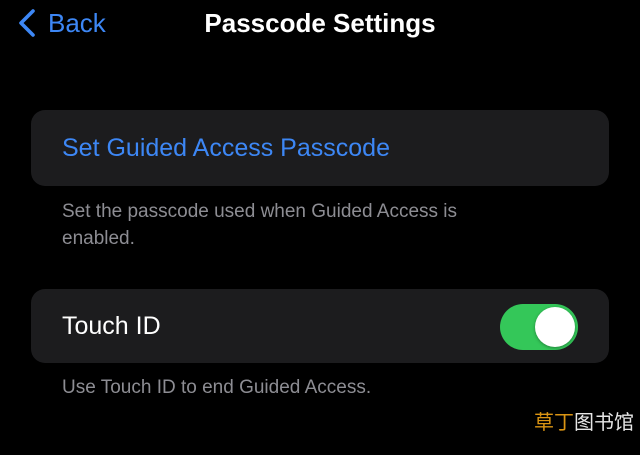  Describe the element at coordinates (217, 387) in the screenshot. I see `touch-id-footer-note: Use Touch ID to end Guided Access.` at that location.